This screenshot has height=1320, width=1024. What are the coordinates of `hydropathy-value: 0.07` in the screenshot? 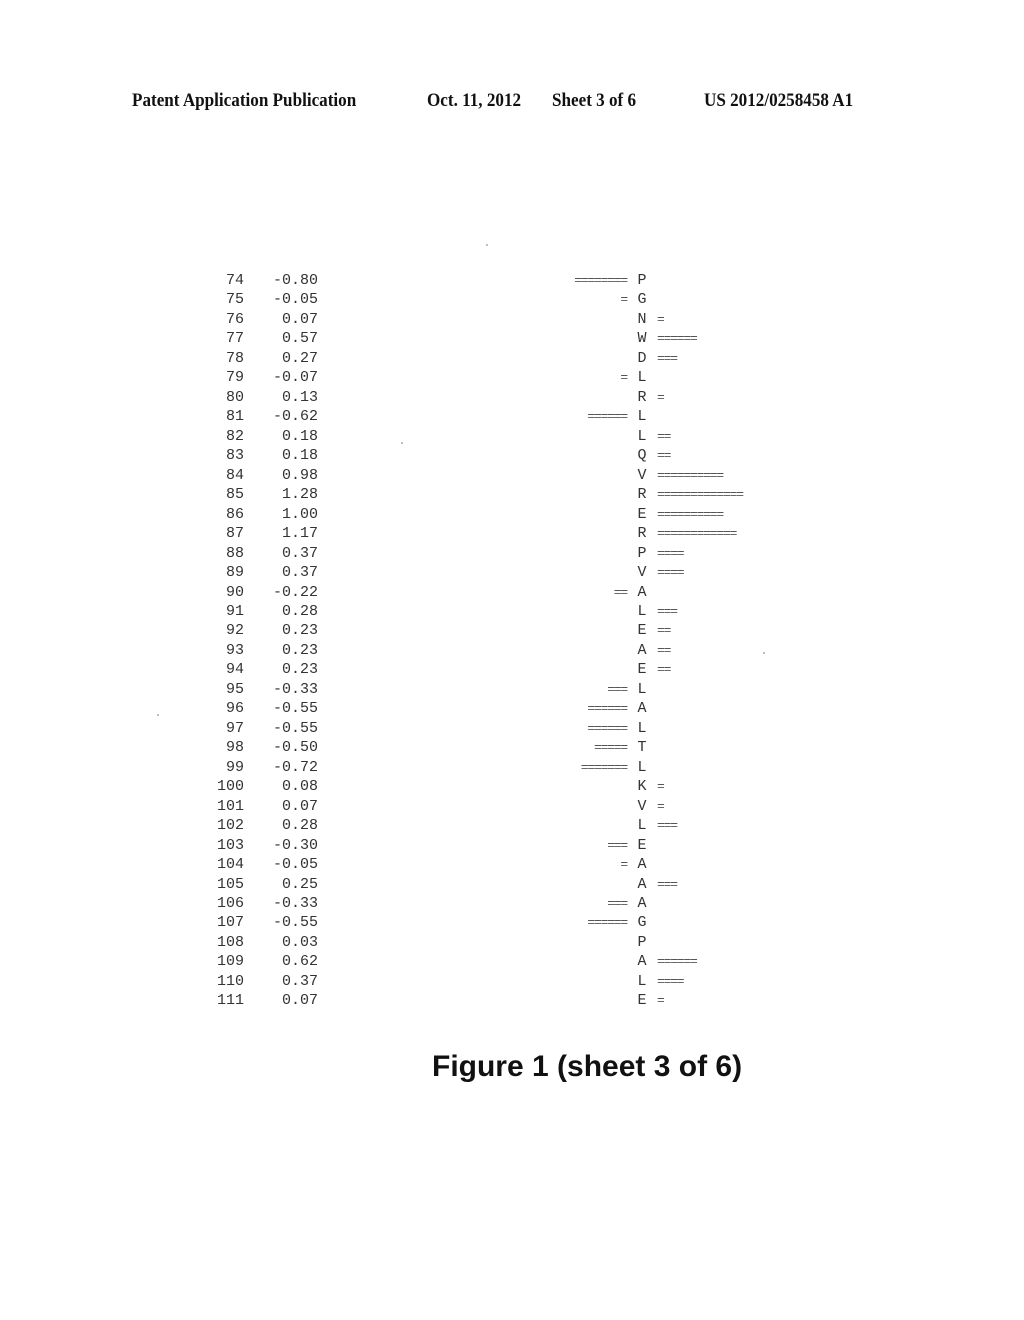 It's located at (299, 319).